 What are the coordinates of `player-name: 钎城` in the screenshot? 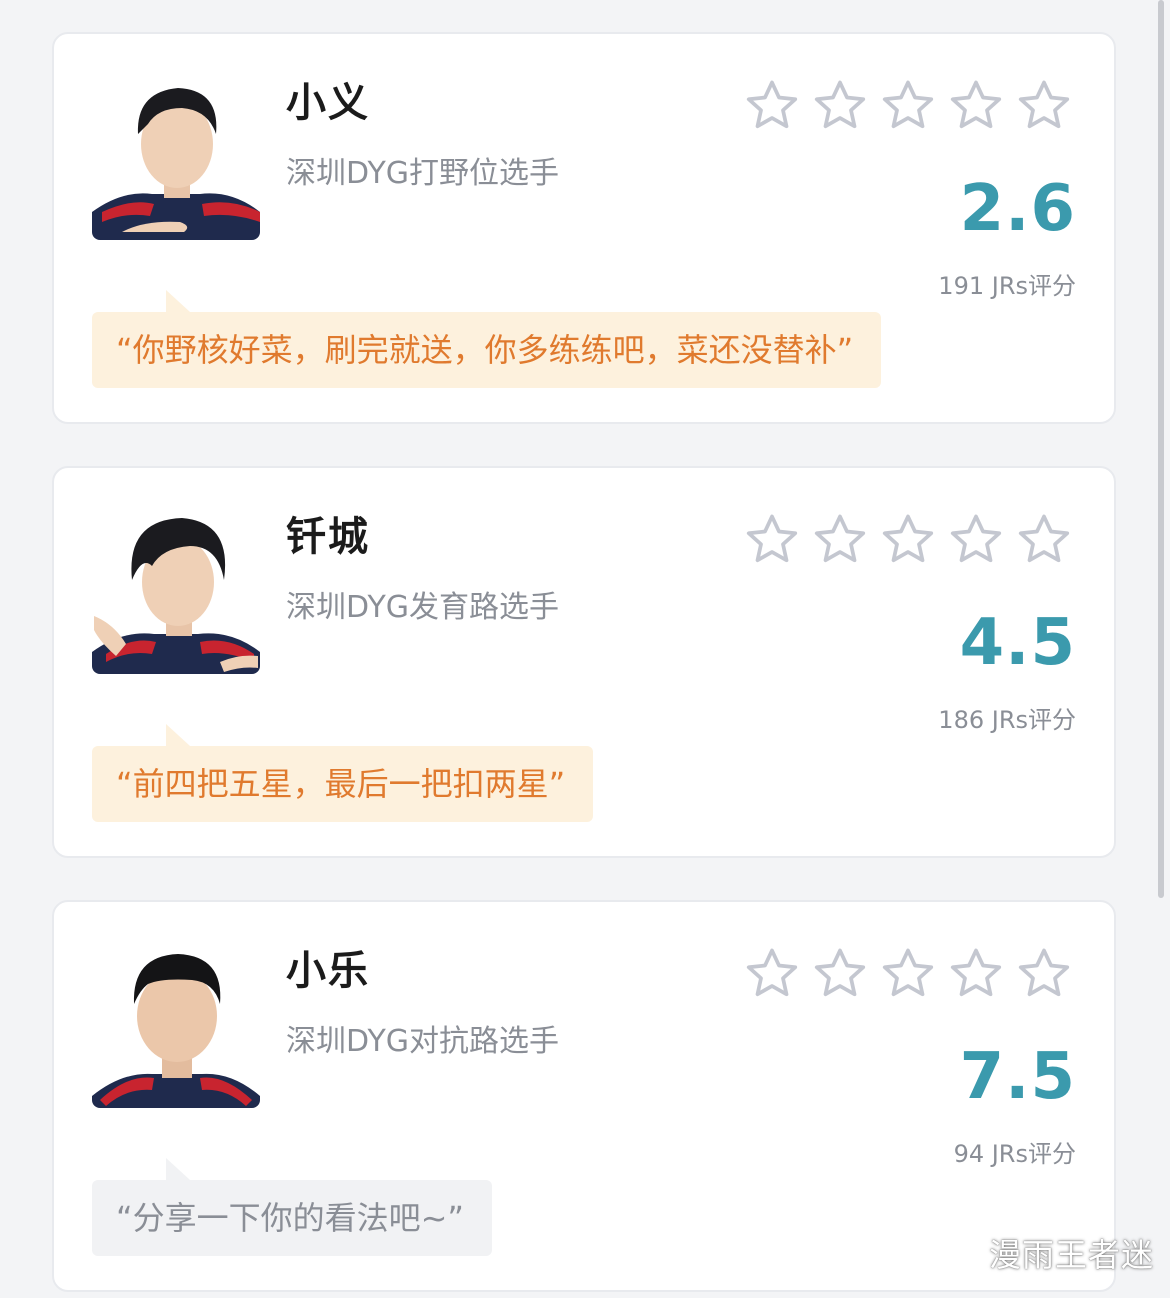 It's located at (328, 537).